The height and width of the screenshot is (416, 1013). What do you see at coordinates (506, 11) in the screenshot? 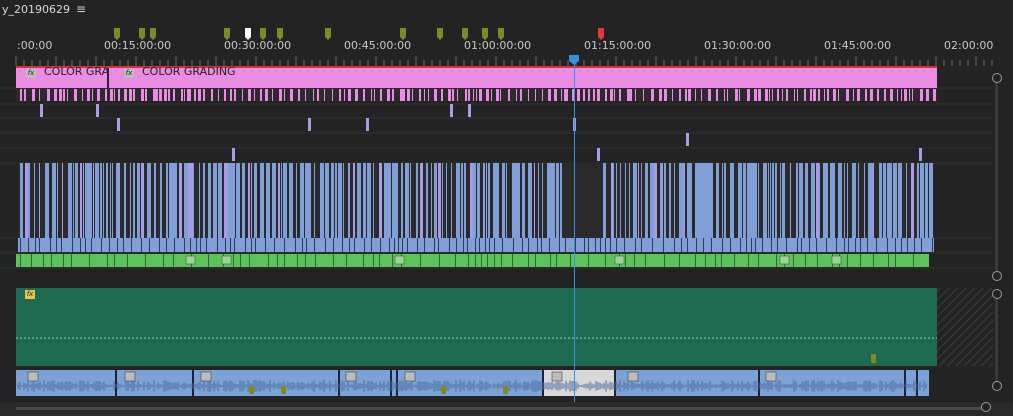
I see `sequence-tab: y_20190629 ≡` at bounding box center [506, 11].